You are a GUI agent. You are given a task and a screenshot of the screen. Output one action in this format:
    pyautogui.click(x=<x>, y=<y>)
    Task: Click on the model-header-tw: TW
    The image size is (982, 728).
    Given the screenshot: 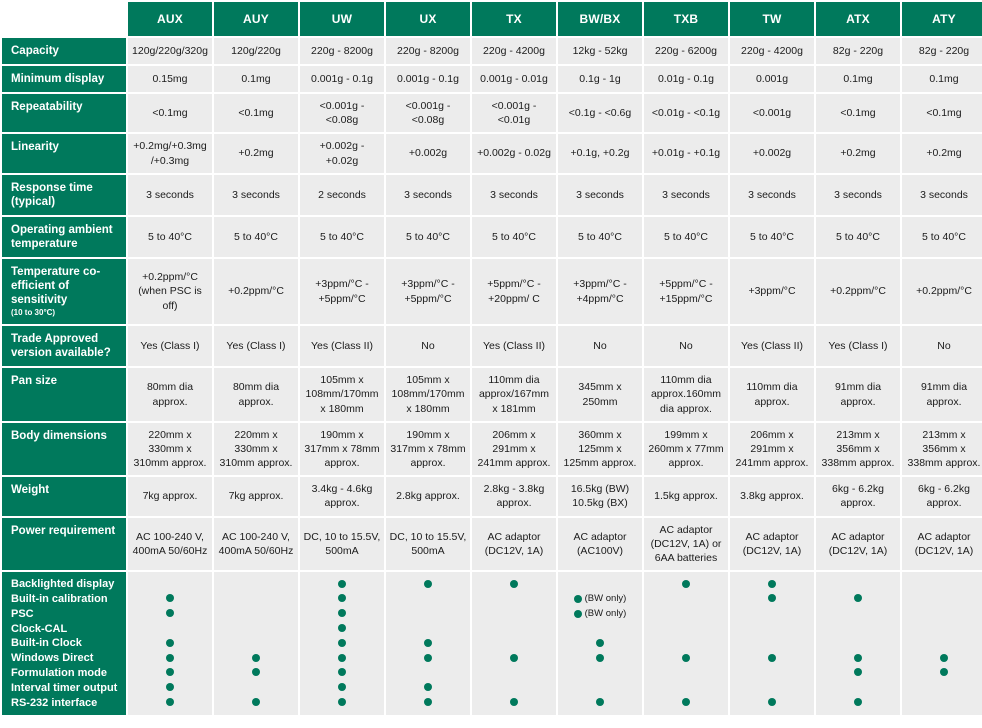 What is the action you would take?
    pyautogui.click(x=772, y=19)
    